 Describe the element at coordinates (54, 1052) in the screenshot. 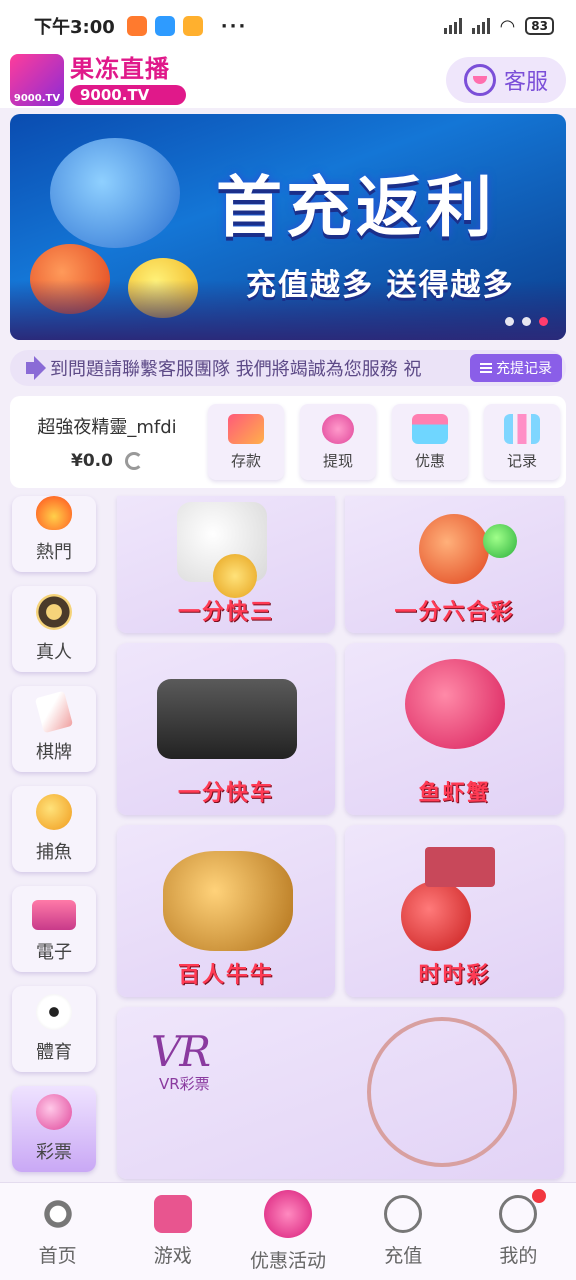

I see `category-label: 體育` at that location.